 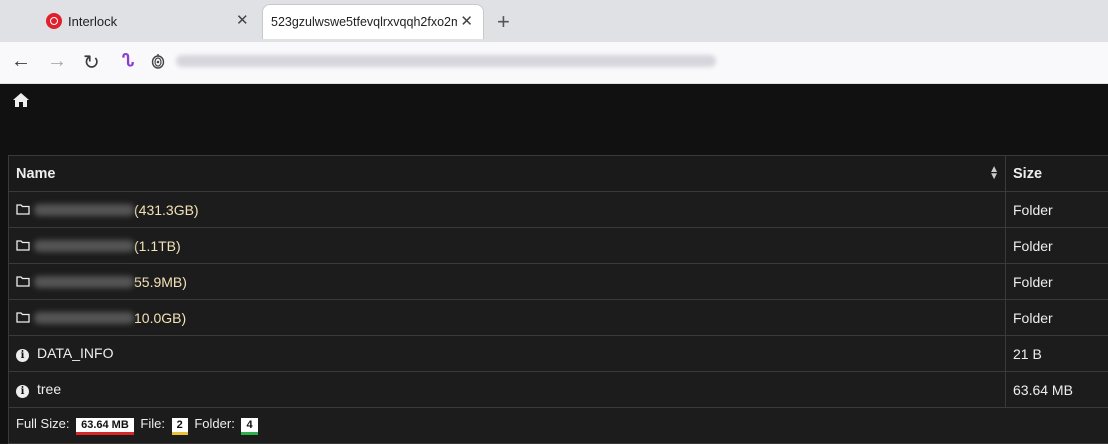 I want to click on table-row: (1.1TB) Folder, so click(x=558, y=246).